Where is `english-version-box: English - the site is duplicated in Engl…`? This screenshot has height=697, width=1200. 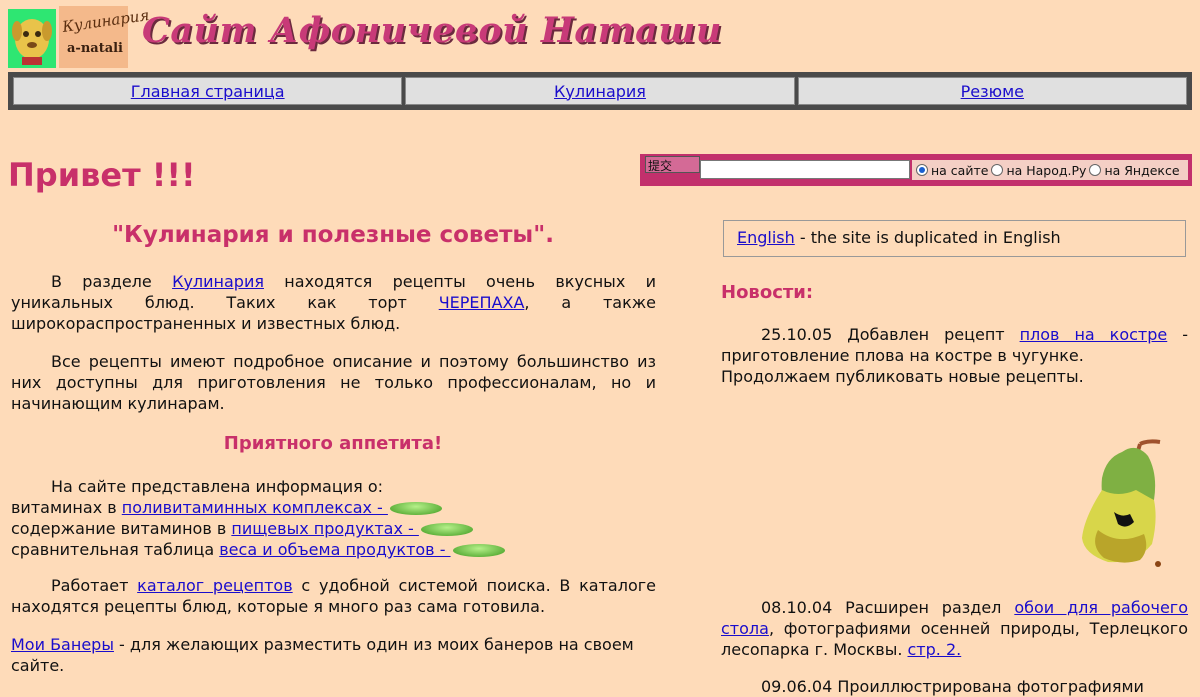
english-version-box: English - the site is duplicated in Engl… is located at coordinates (954, 238).